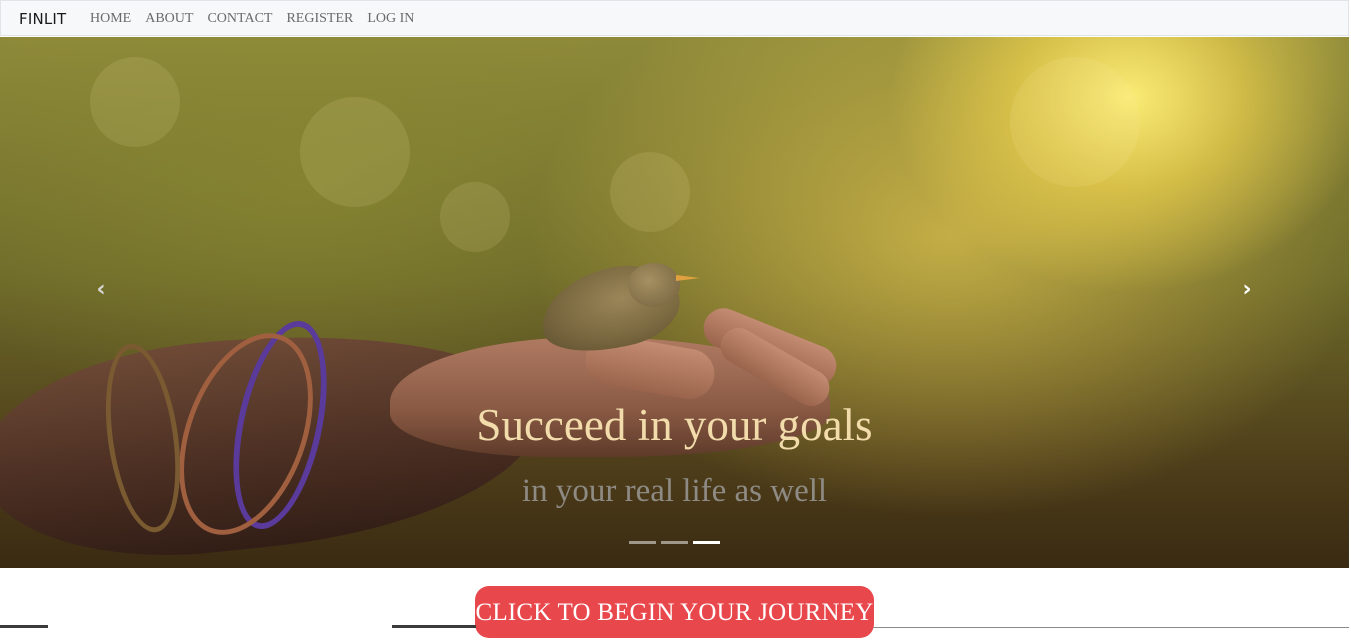 The image size is (1351, 640). I want to click on carousel-caption-subtitle: in your real life as well, so click(674, 491).